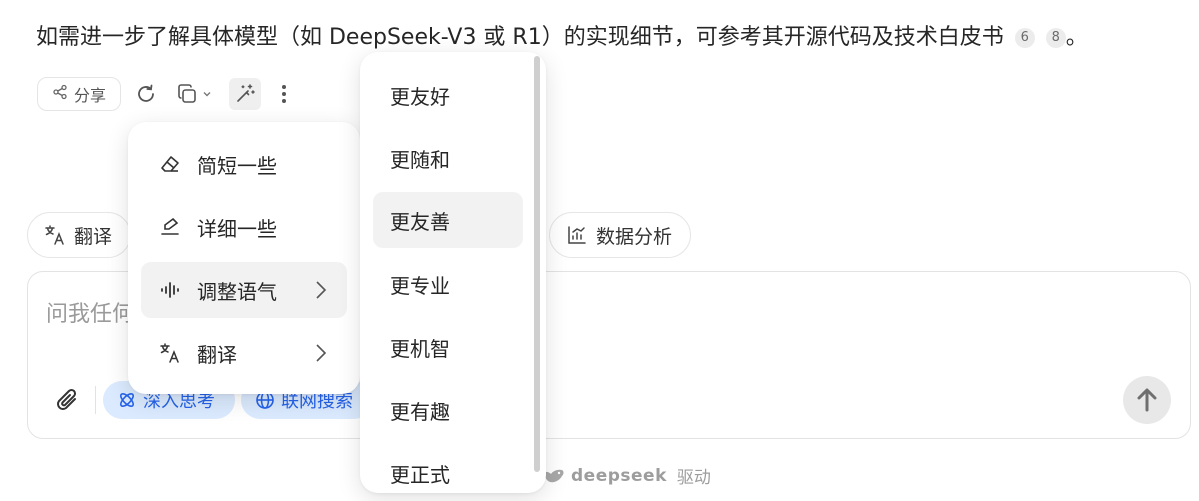 The width and height of the screenshot is (1199, 501). What do you see at coordinates (619, 475) in the screenshot?
I see `footer-brand-text: deepseek` at bounding box center [619, 475].